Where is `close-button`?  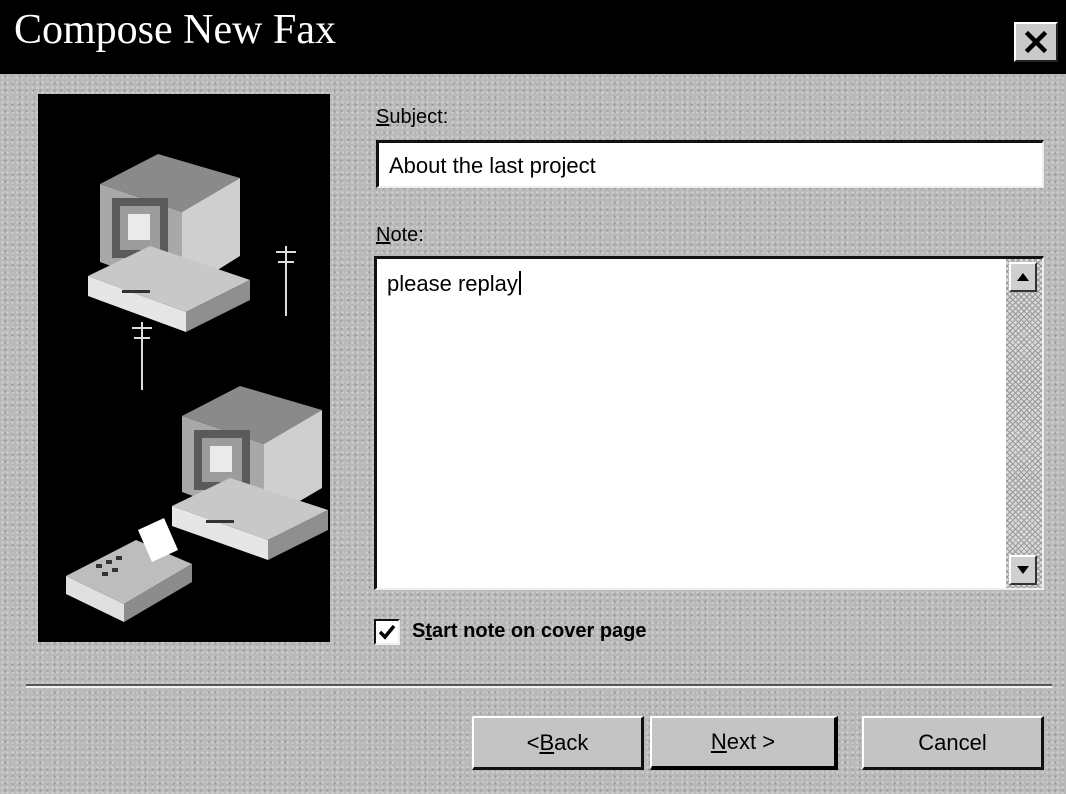 close-button is located at coordinates (1036, 42).